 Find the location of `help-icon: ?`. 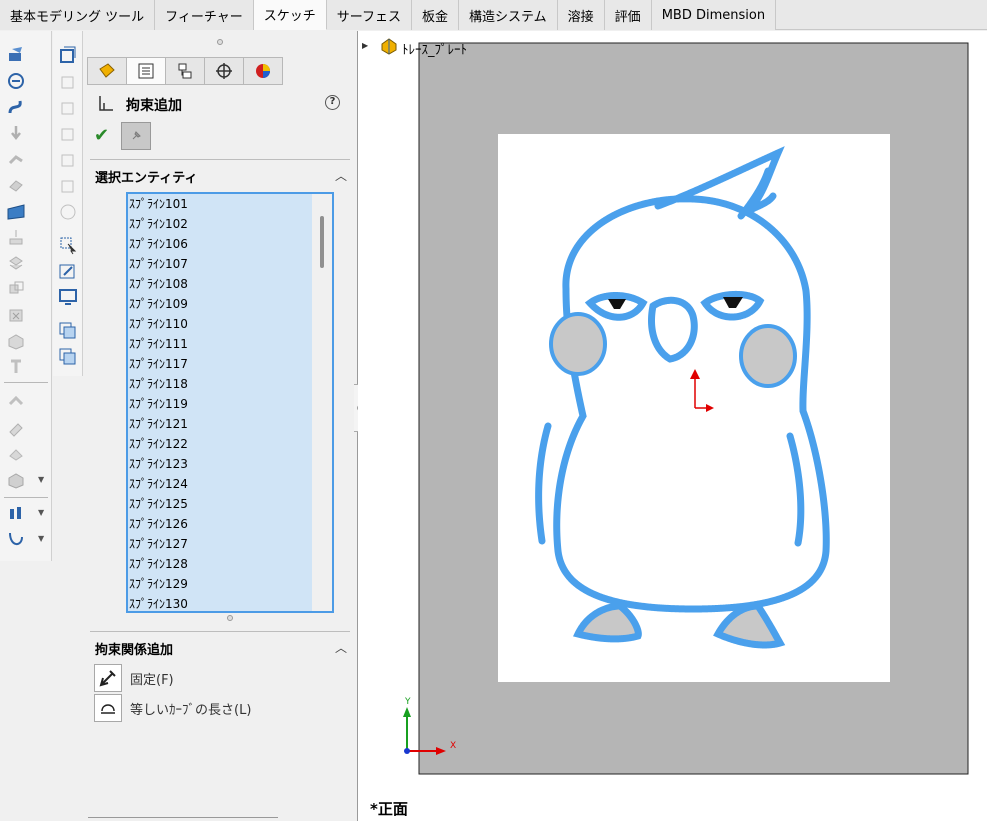

help-icon: ? is located at coordinates (332, 102).